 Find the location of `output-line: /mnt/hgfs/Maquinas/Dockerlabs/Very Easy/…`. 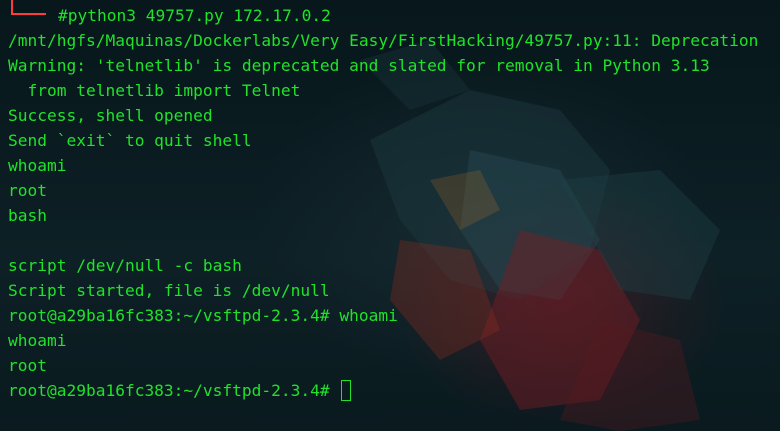

output-line: /mnt/hgfs/Maquinas/Dockerlabs/Very Easy/… is located at coordinates (383, 40).